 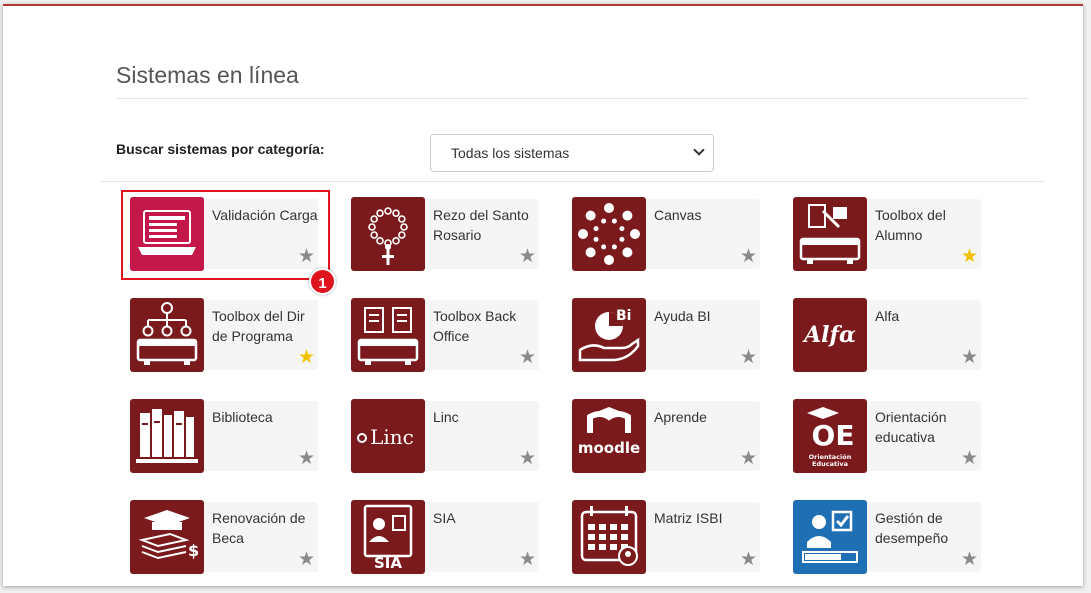 I want to click on toolbox-backoffice-icon, so click(x=388, y=335).